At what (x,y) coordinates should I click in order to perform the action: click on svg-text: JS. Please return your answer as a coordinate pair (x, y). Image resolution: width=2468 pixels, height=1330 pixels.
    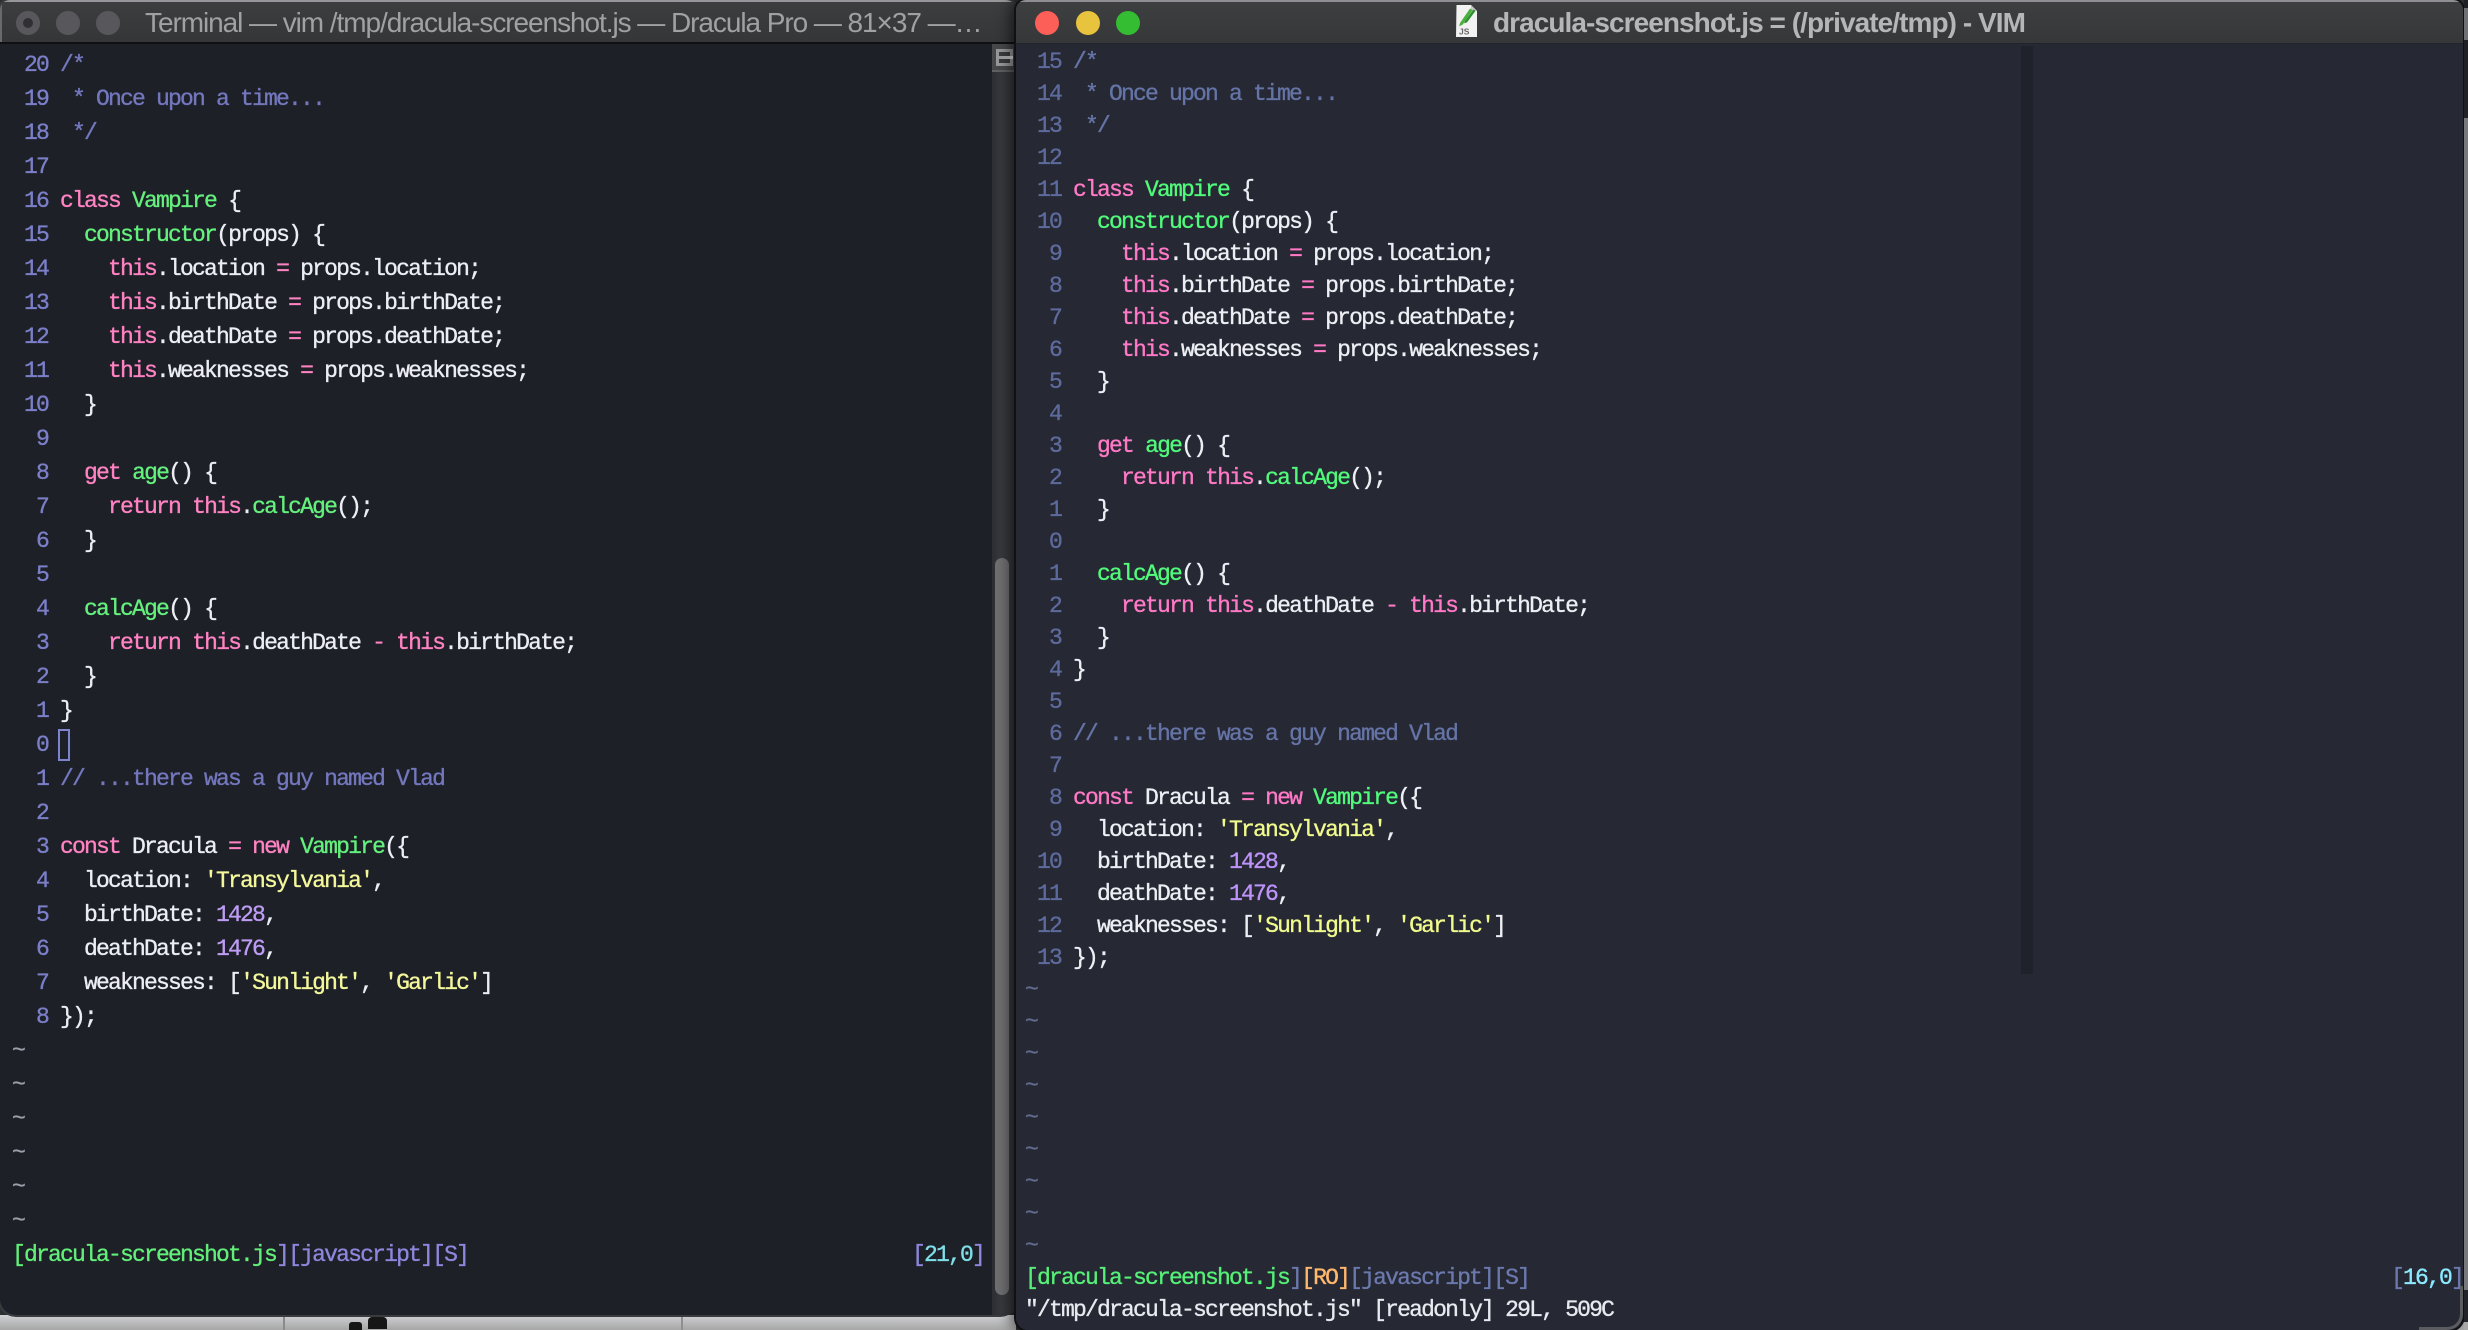
    Looking at the image, I should click on (1464, 32).